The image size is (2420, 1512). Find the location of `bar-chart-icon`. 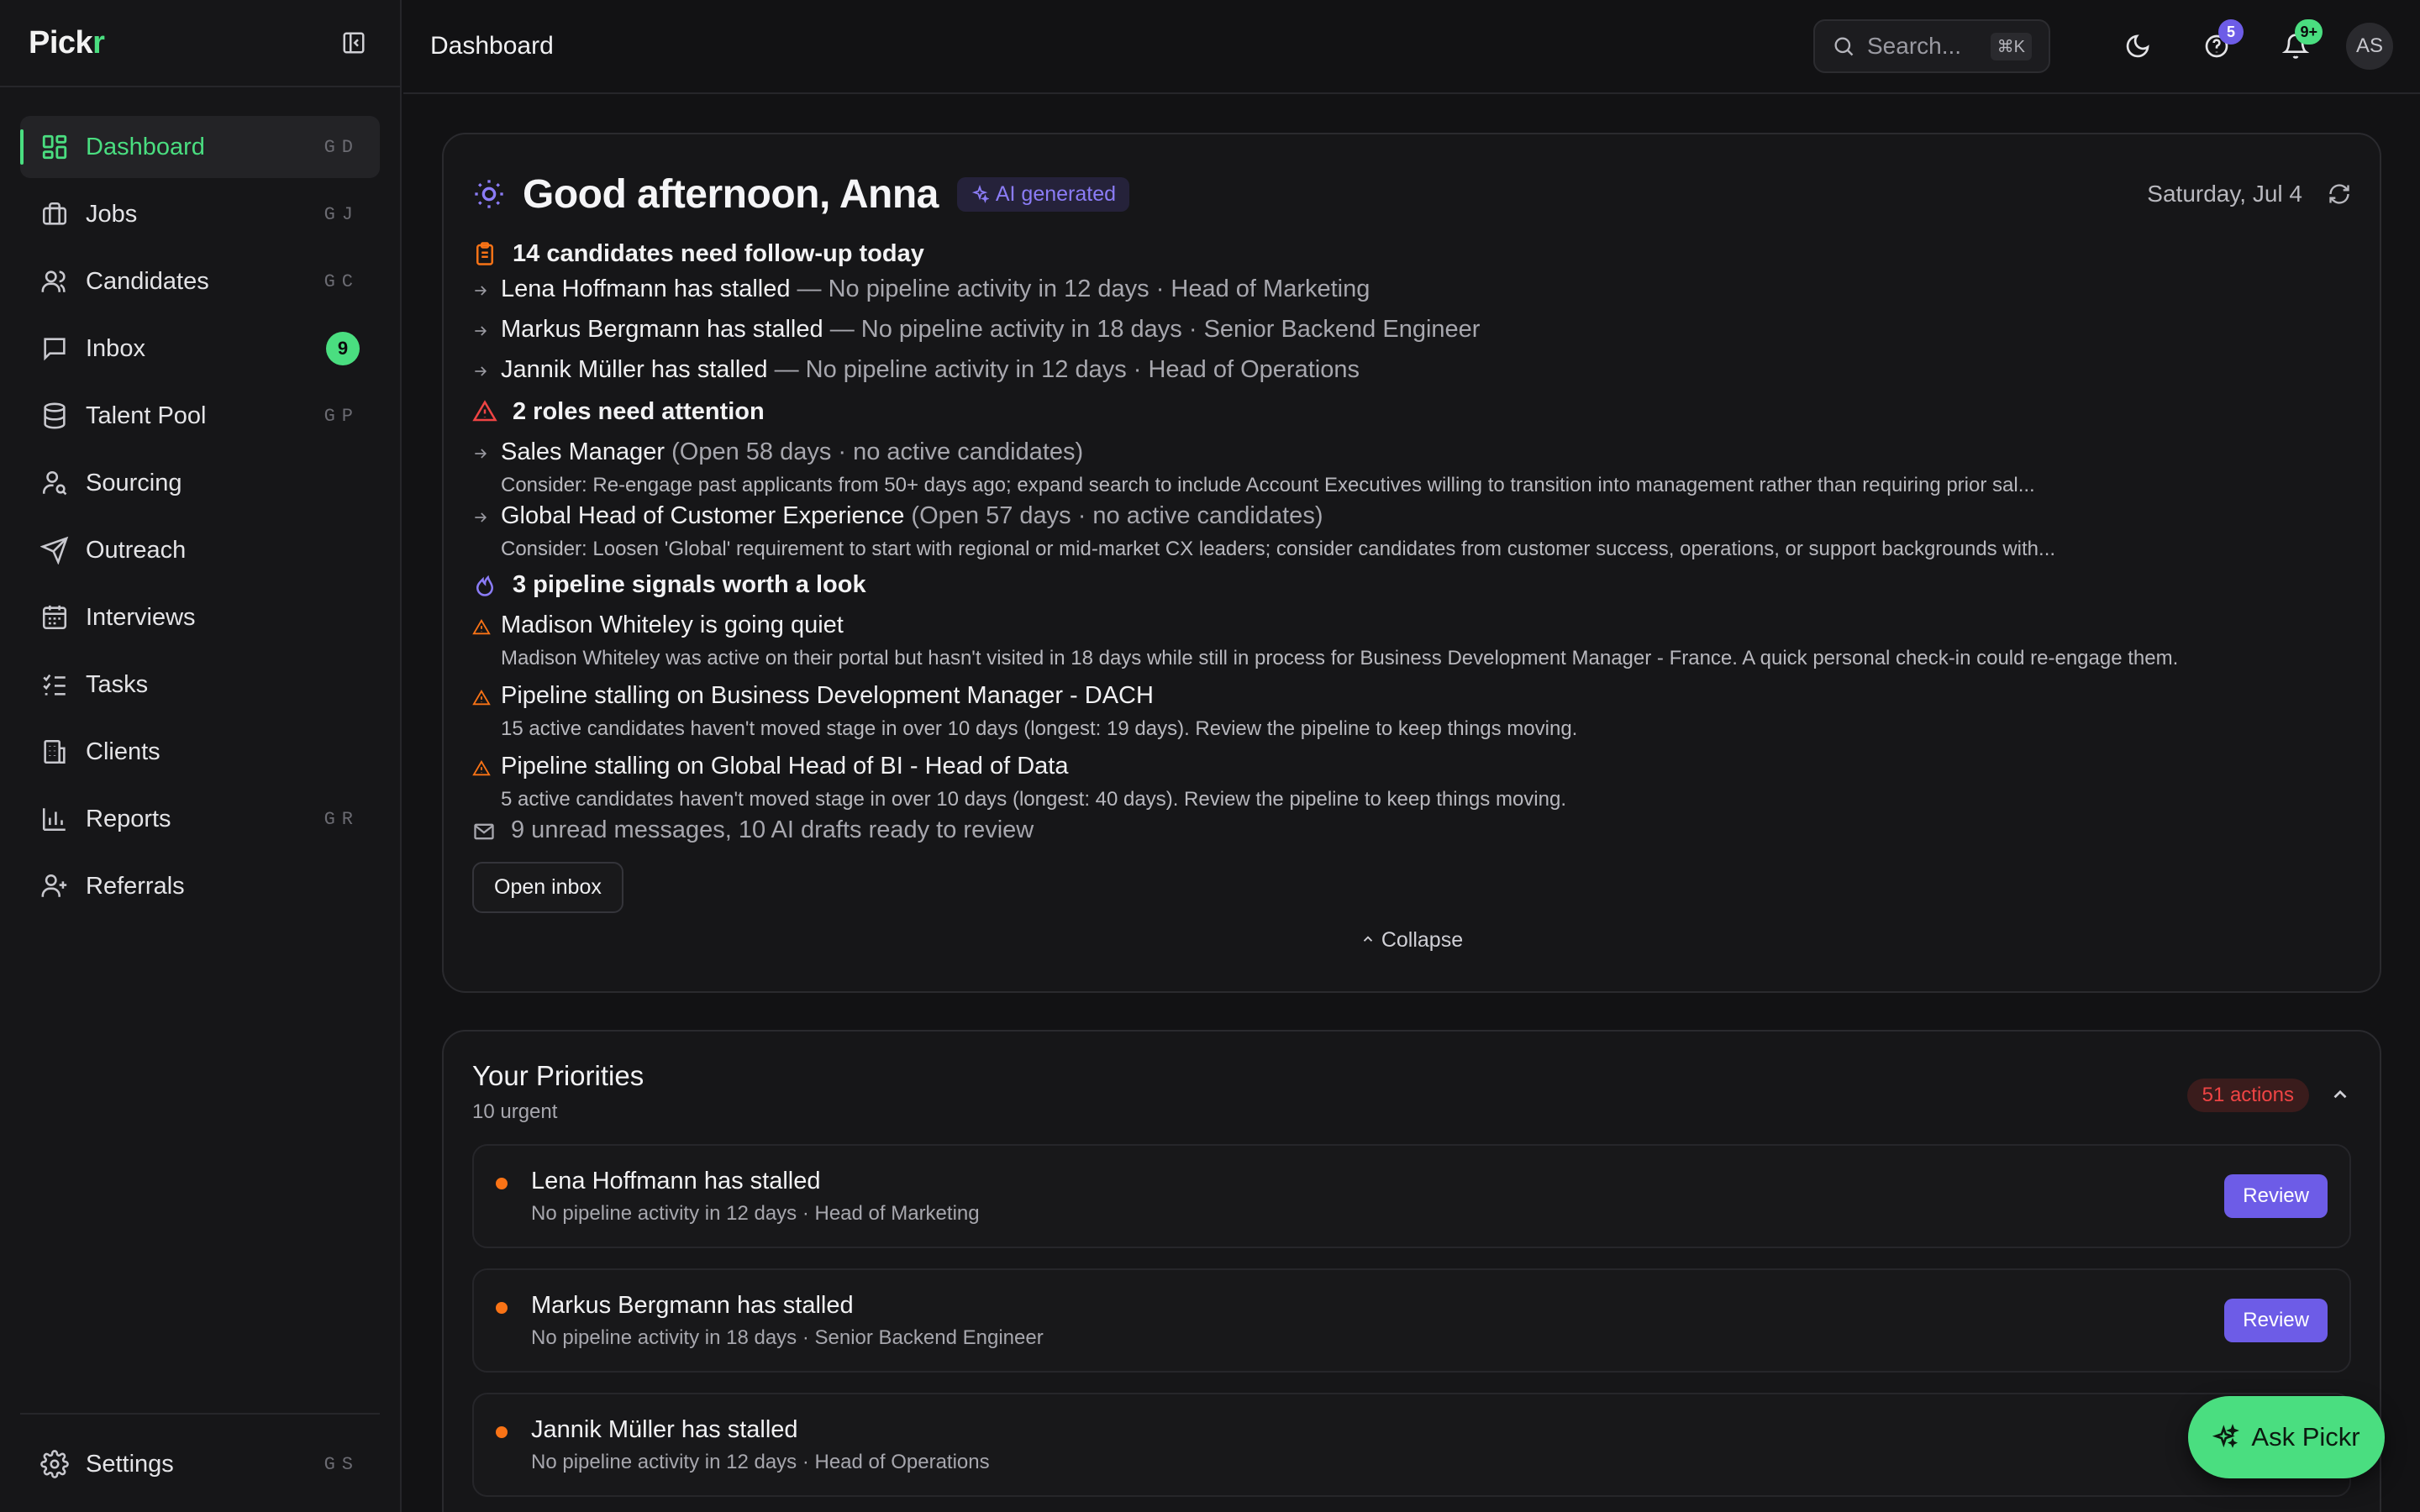

bar-chart-icon is located at coordinates (54, 819).